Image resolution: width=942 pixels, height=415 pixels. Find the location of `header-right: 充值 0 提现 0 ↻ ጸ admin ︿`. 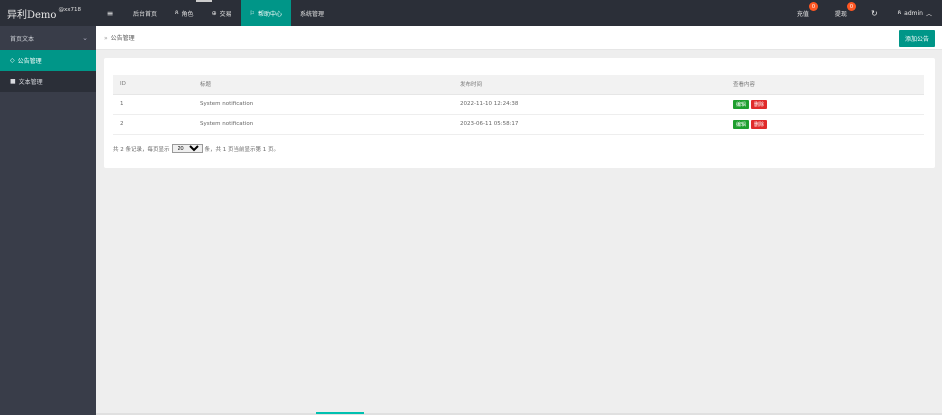

header-right: 充值 0 提现 0 ↻ ጸ admin ︿ is located at coordinates (864, 13).